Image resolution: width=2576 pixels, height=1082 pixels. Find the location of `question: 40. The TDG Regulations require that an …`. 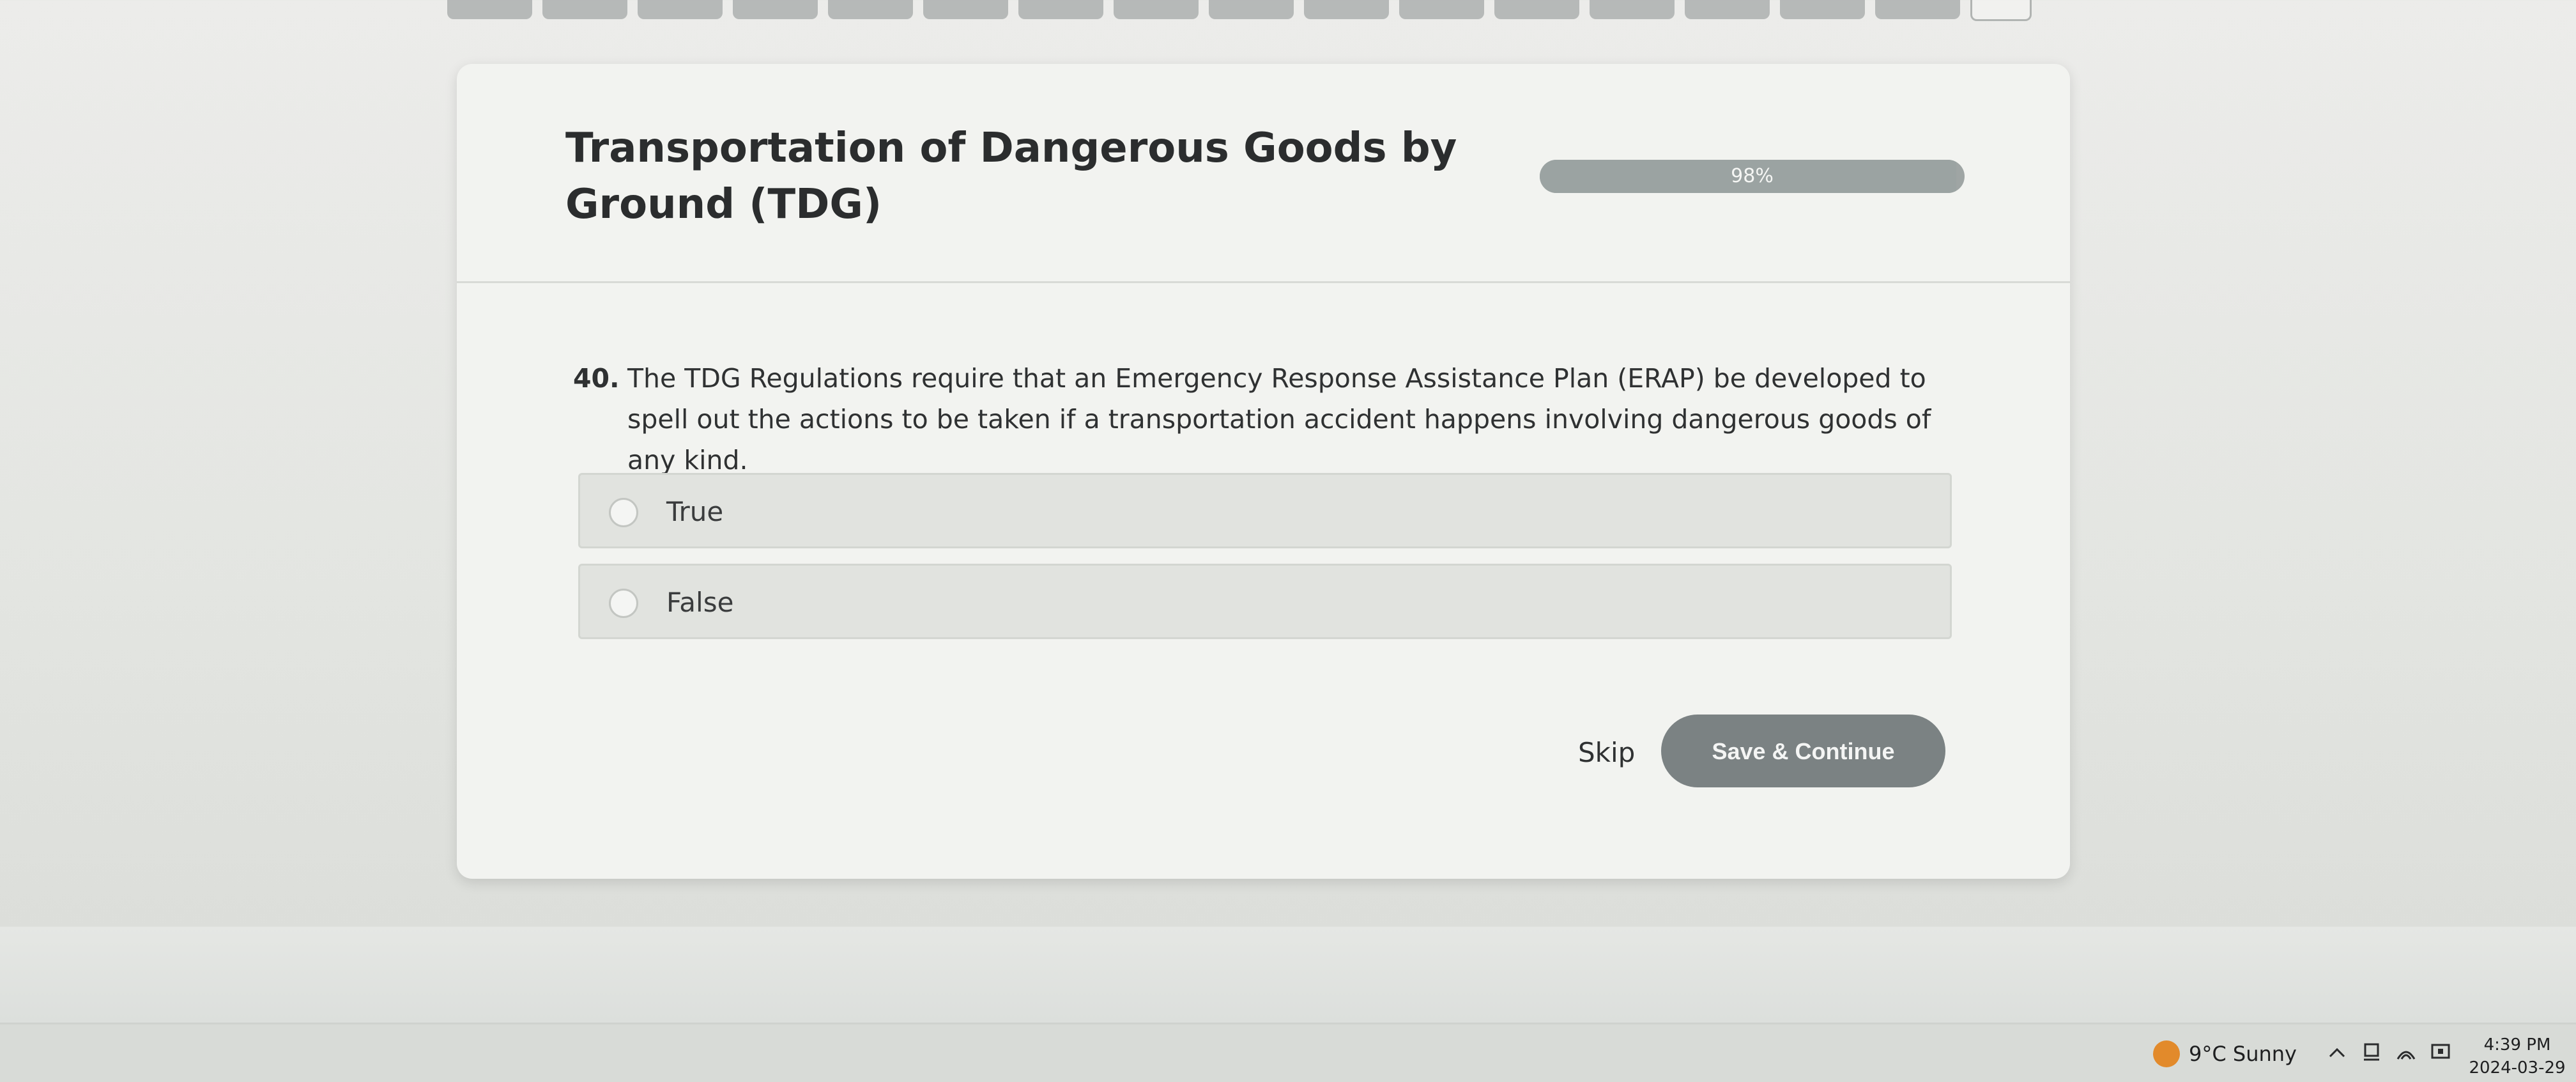

question: 40. The TDG Regulations require that an … is located at coordinates (1279, 419).